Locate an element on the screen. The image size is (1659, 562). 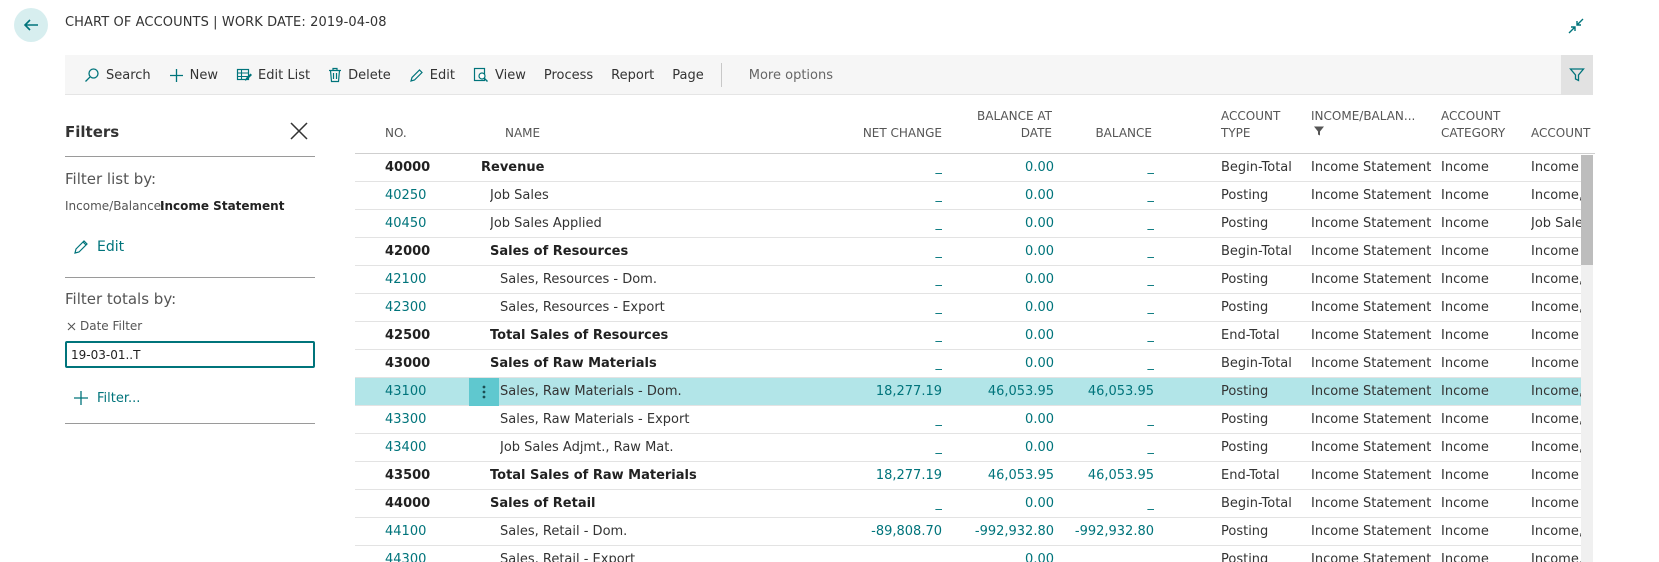
col-header-account-category: ACCOUNT CATEGORY is located at coordinates (1473, 125).